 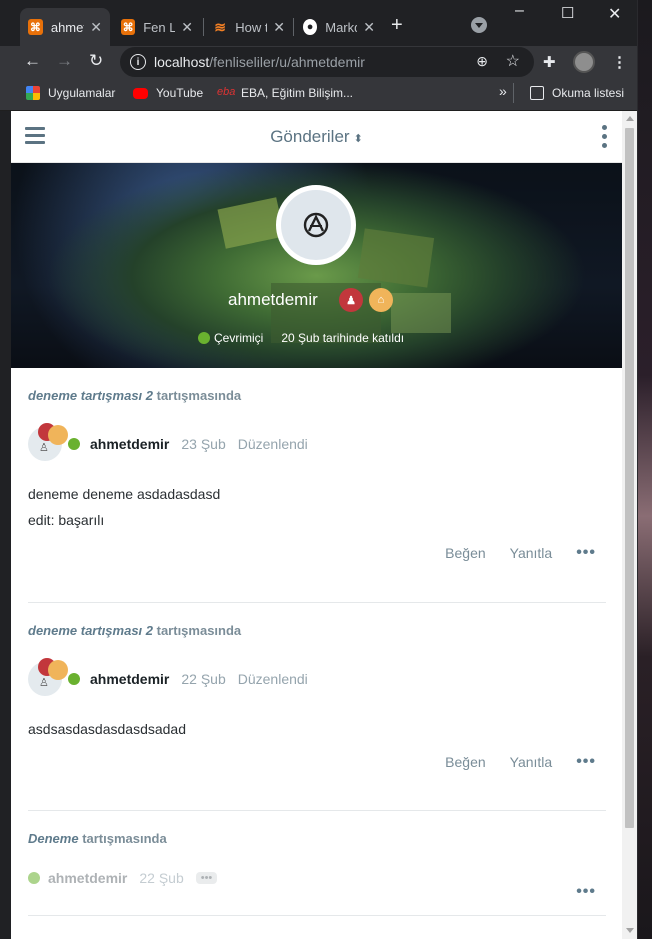 What do you see at coordinates (537, 93) in the screenshot?
I see `reading-list-icon` at bounding box center [537, 93].